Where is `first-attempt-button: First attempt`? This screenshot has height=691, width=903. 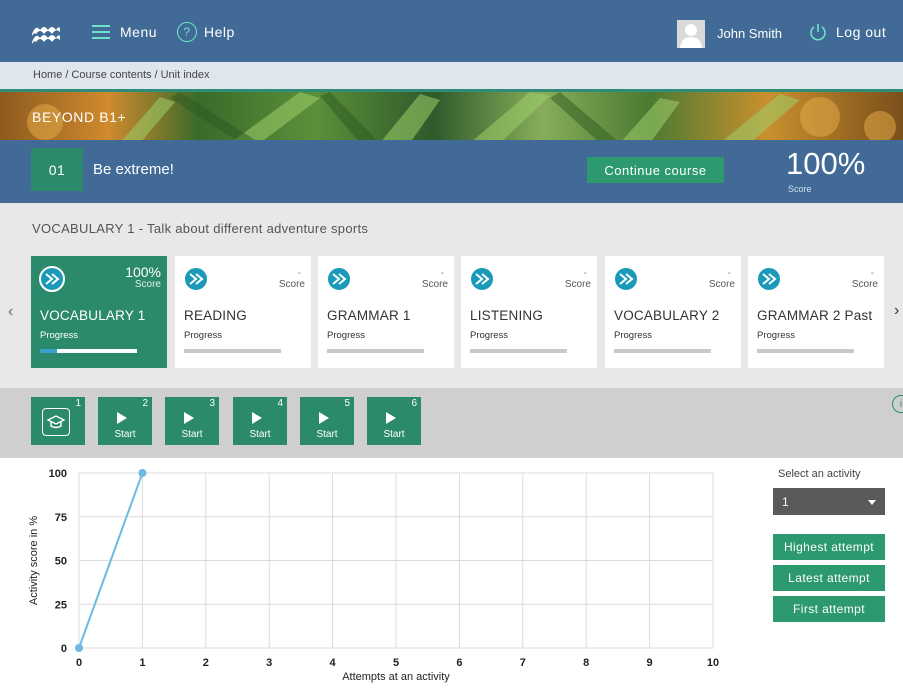
first-attempt-button: First attempt is located at coordinates (829, 609).